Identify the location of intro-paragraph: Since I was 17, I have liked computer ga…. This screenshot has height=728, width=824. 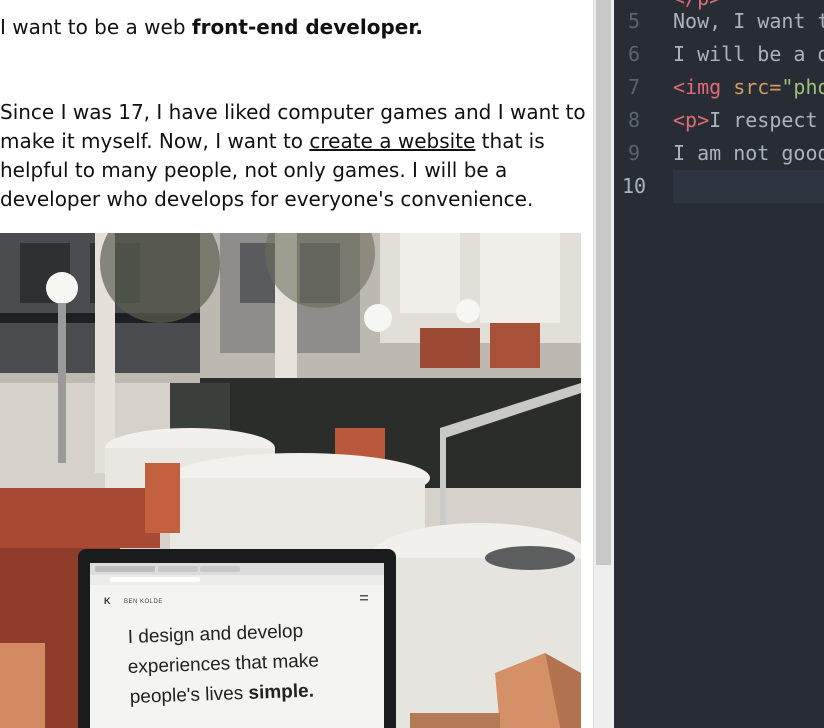
(293, 156).